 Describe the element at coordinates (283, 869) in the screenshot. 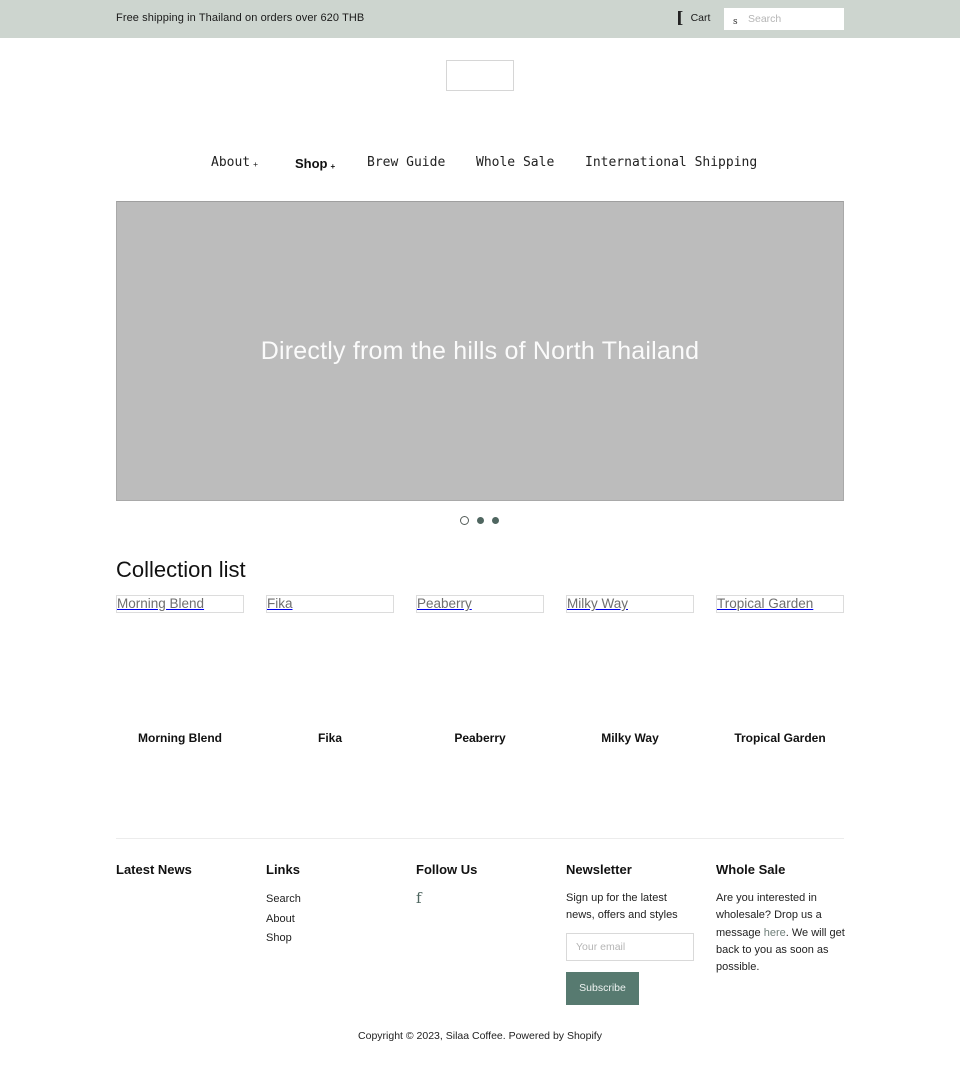

I see `footer-heading: Links` at that location.